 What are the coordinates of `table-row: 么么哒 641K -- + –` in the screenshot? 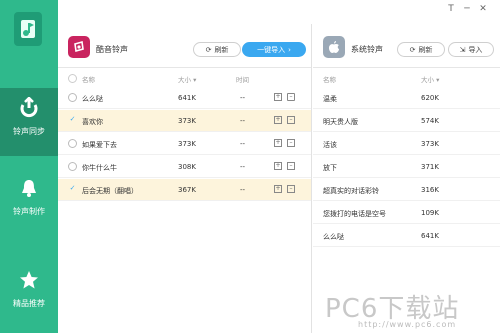 It's located at (184, 98).